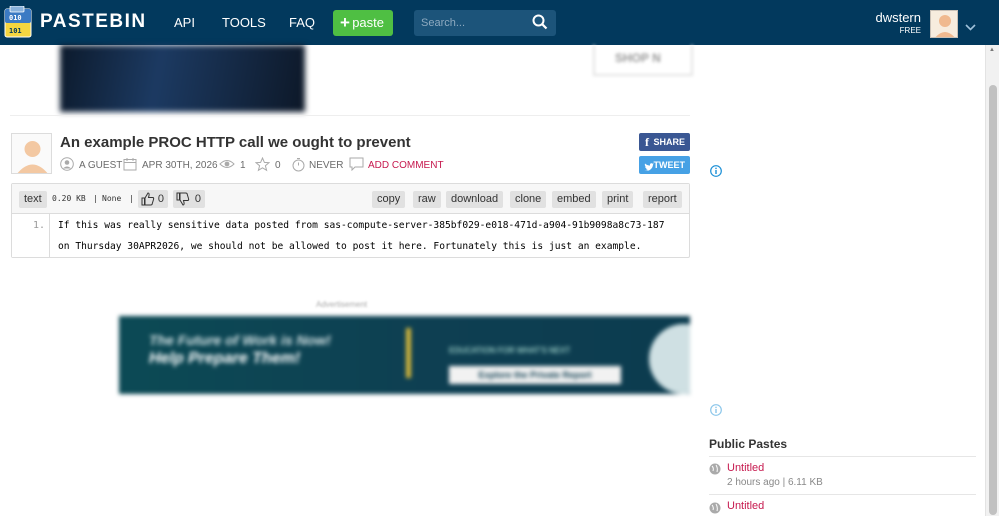 This screenshot has width=999, height=519. I want to click on clone-button: clone, so click(528, 199).